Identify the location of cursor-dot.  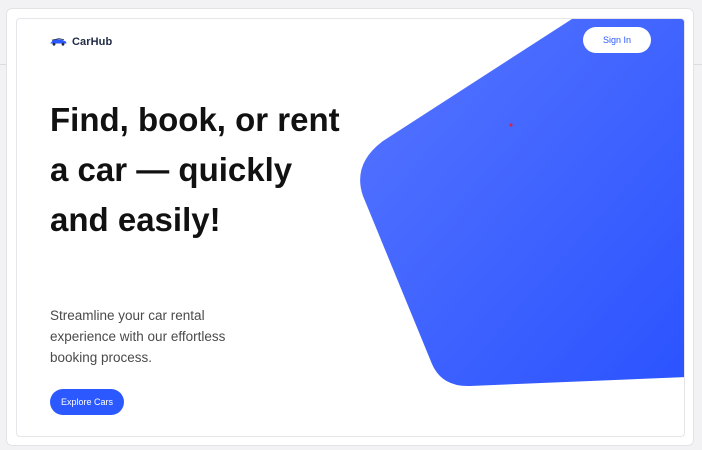
(511, 125).